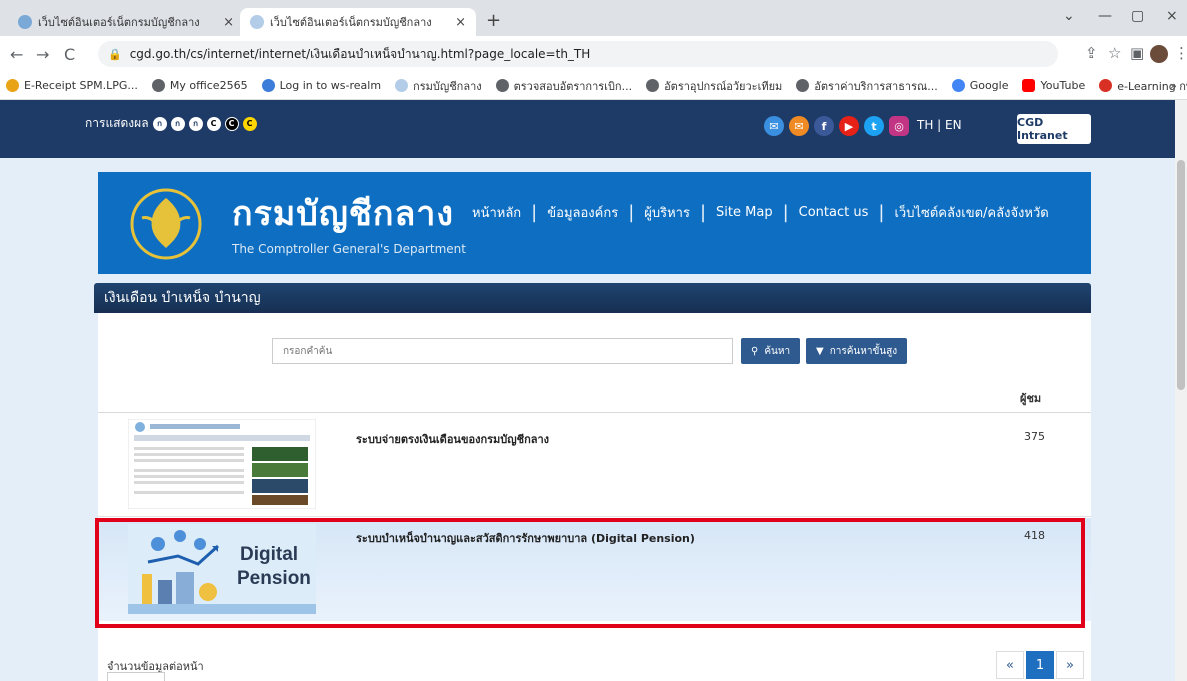  What do you see at coordinates (195, 123) in the screenshot?
I see `font-size-large-button: ก` at bounding box center [195, 123].